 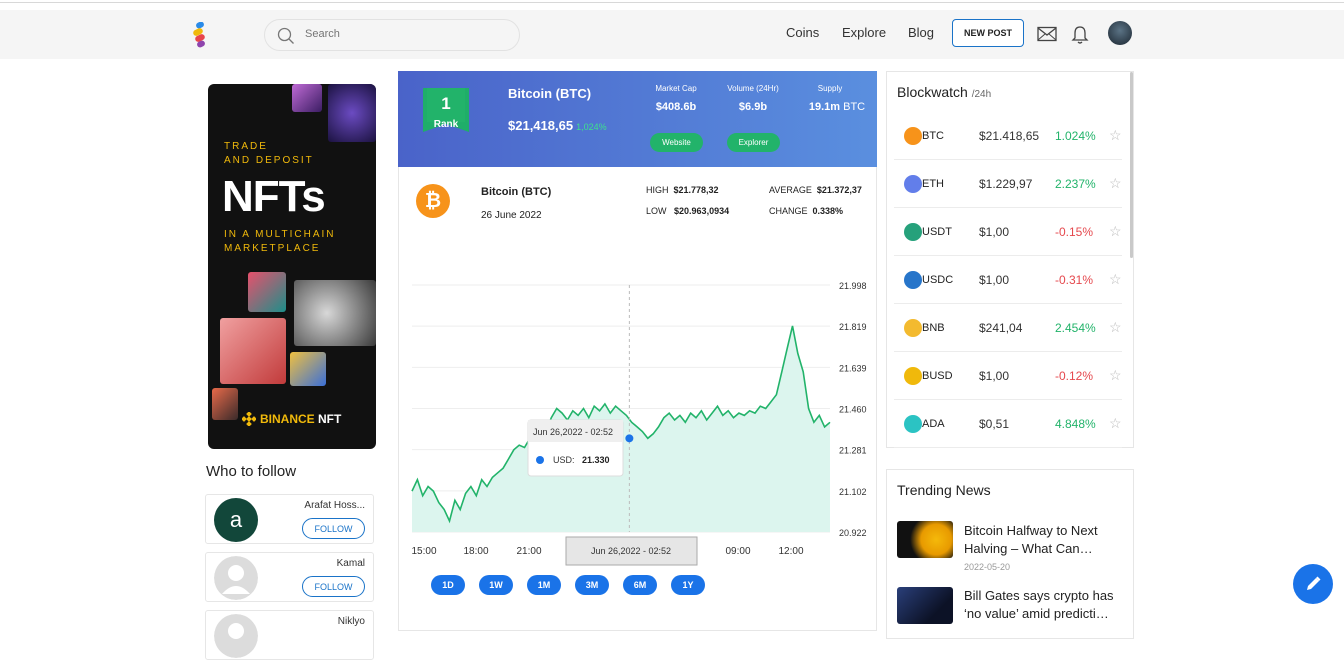 What do you see at coordinates (289, 577) in the screenshot?
I see `follow-card: Kamal FOLLOW` at bounding box center [289, 577].